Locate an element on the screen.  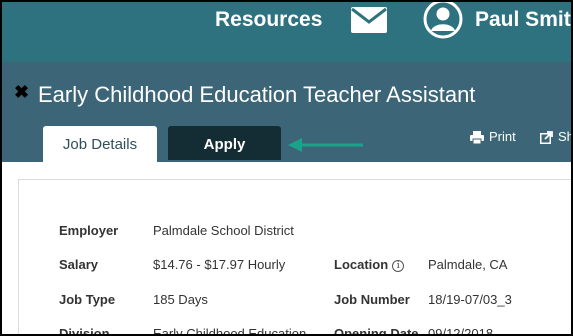
annotation-arrow is located at coordinates (325, 145).